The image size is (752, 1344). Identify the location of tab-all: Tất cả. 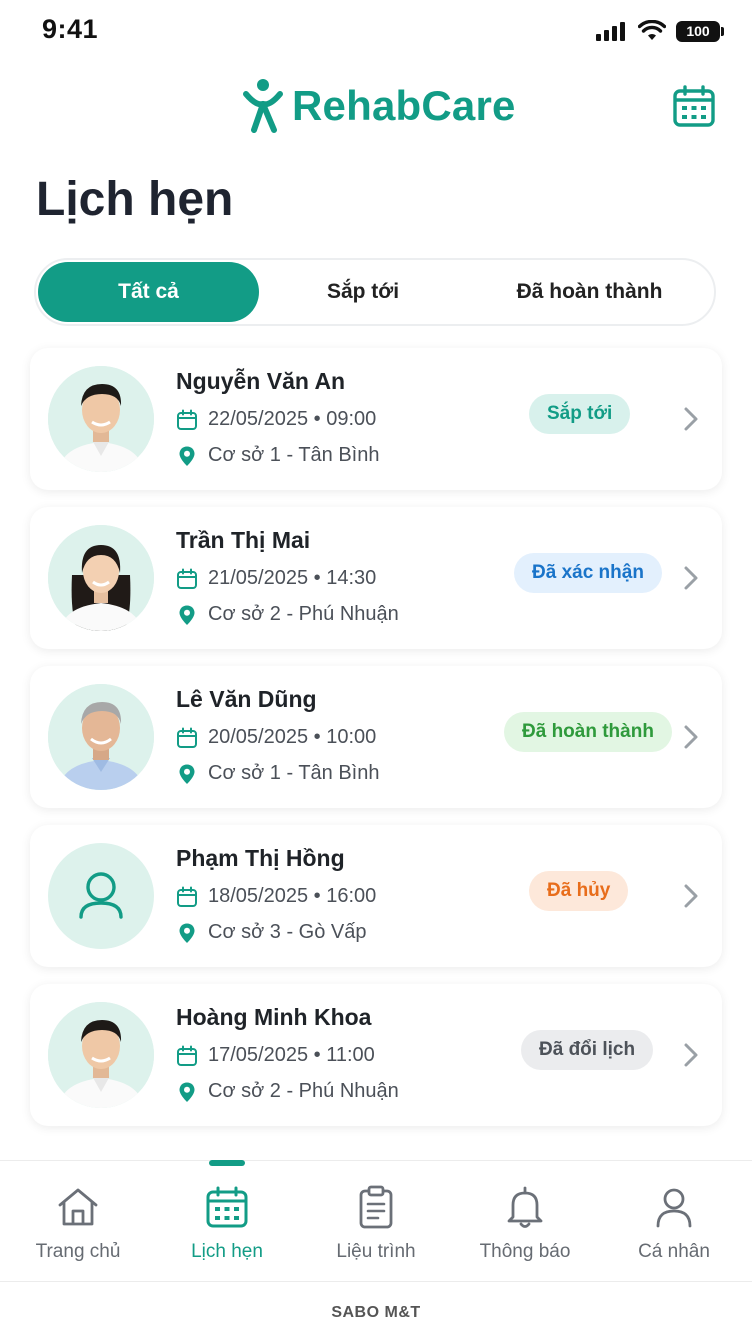
(148, 292).